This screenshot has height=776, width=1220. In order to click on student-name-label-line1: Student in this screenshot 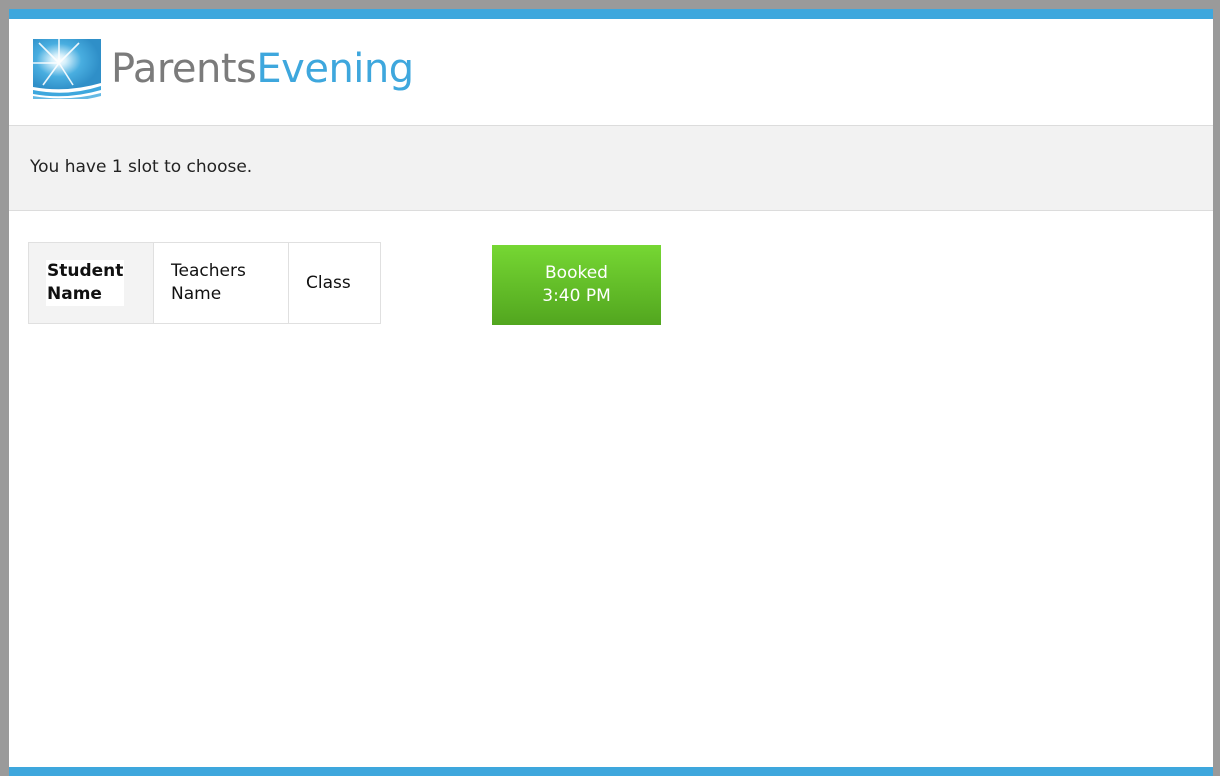, I will do `click(85, 271)`.